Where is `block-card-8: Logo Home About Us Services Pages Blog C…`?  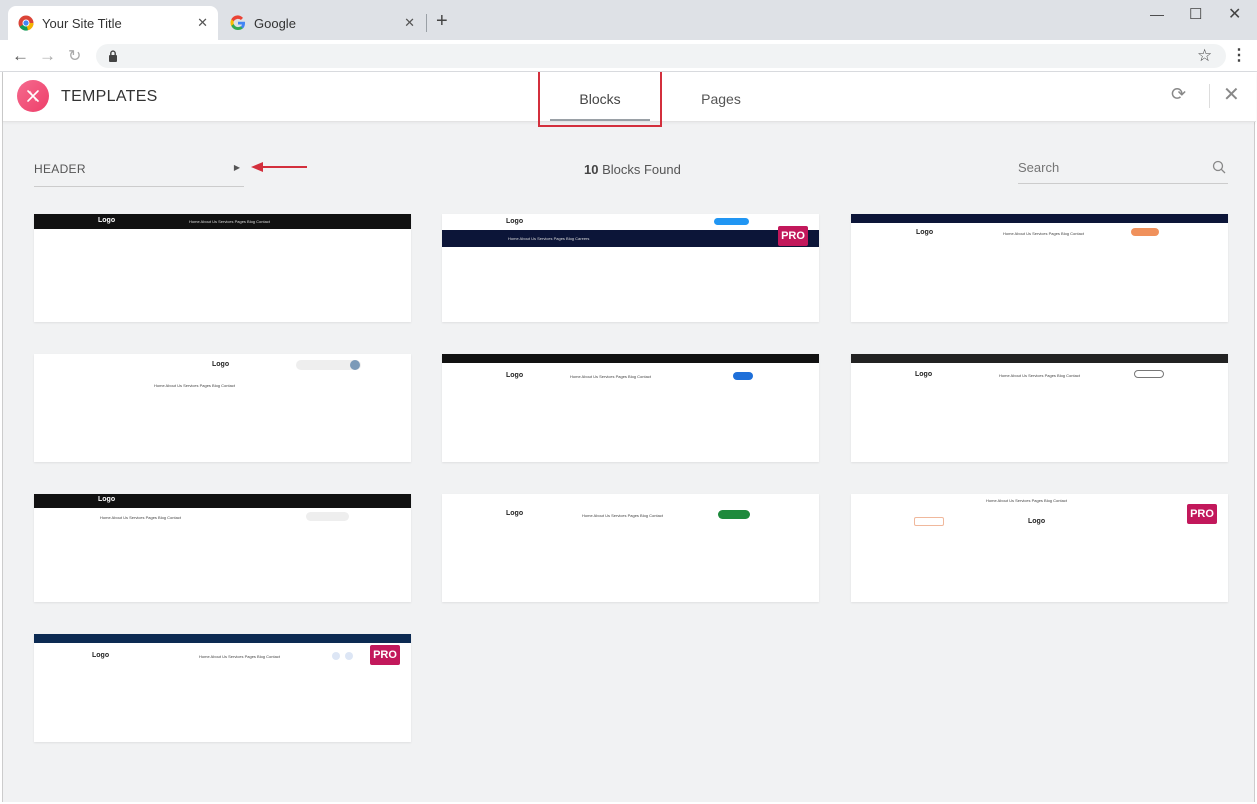
block-card-8: Logo Home About Us Services Pages Blog C… is located at coordinates (630, 548).